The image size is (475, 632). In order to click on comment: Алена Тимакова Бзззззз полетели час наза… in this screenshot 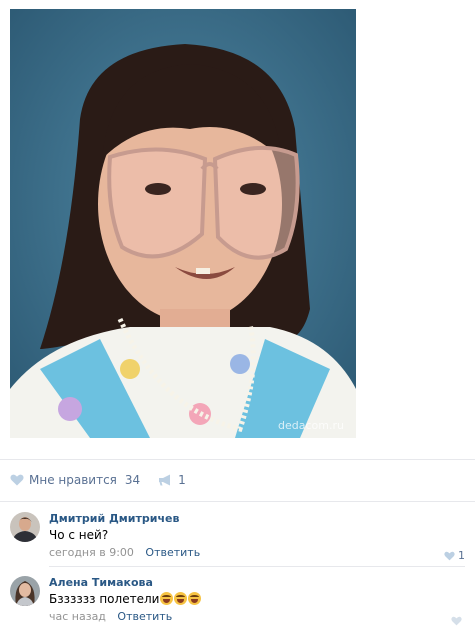, I will do `click(237, 602)`.